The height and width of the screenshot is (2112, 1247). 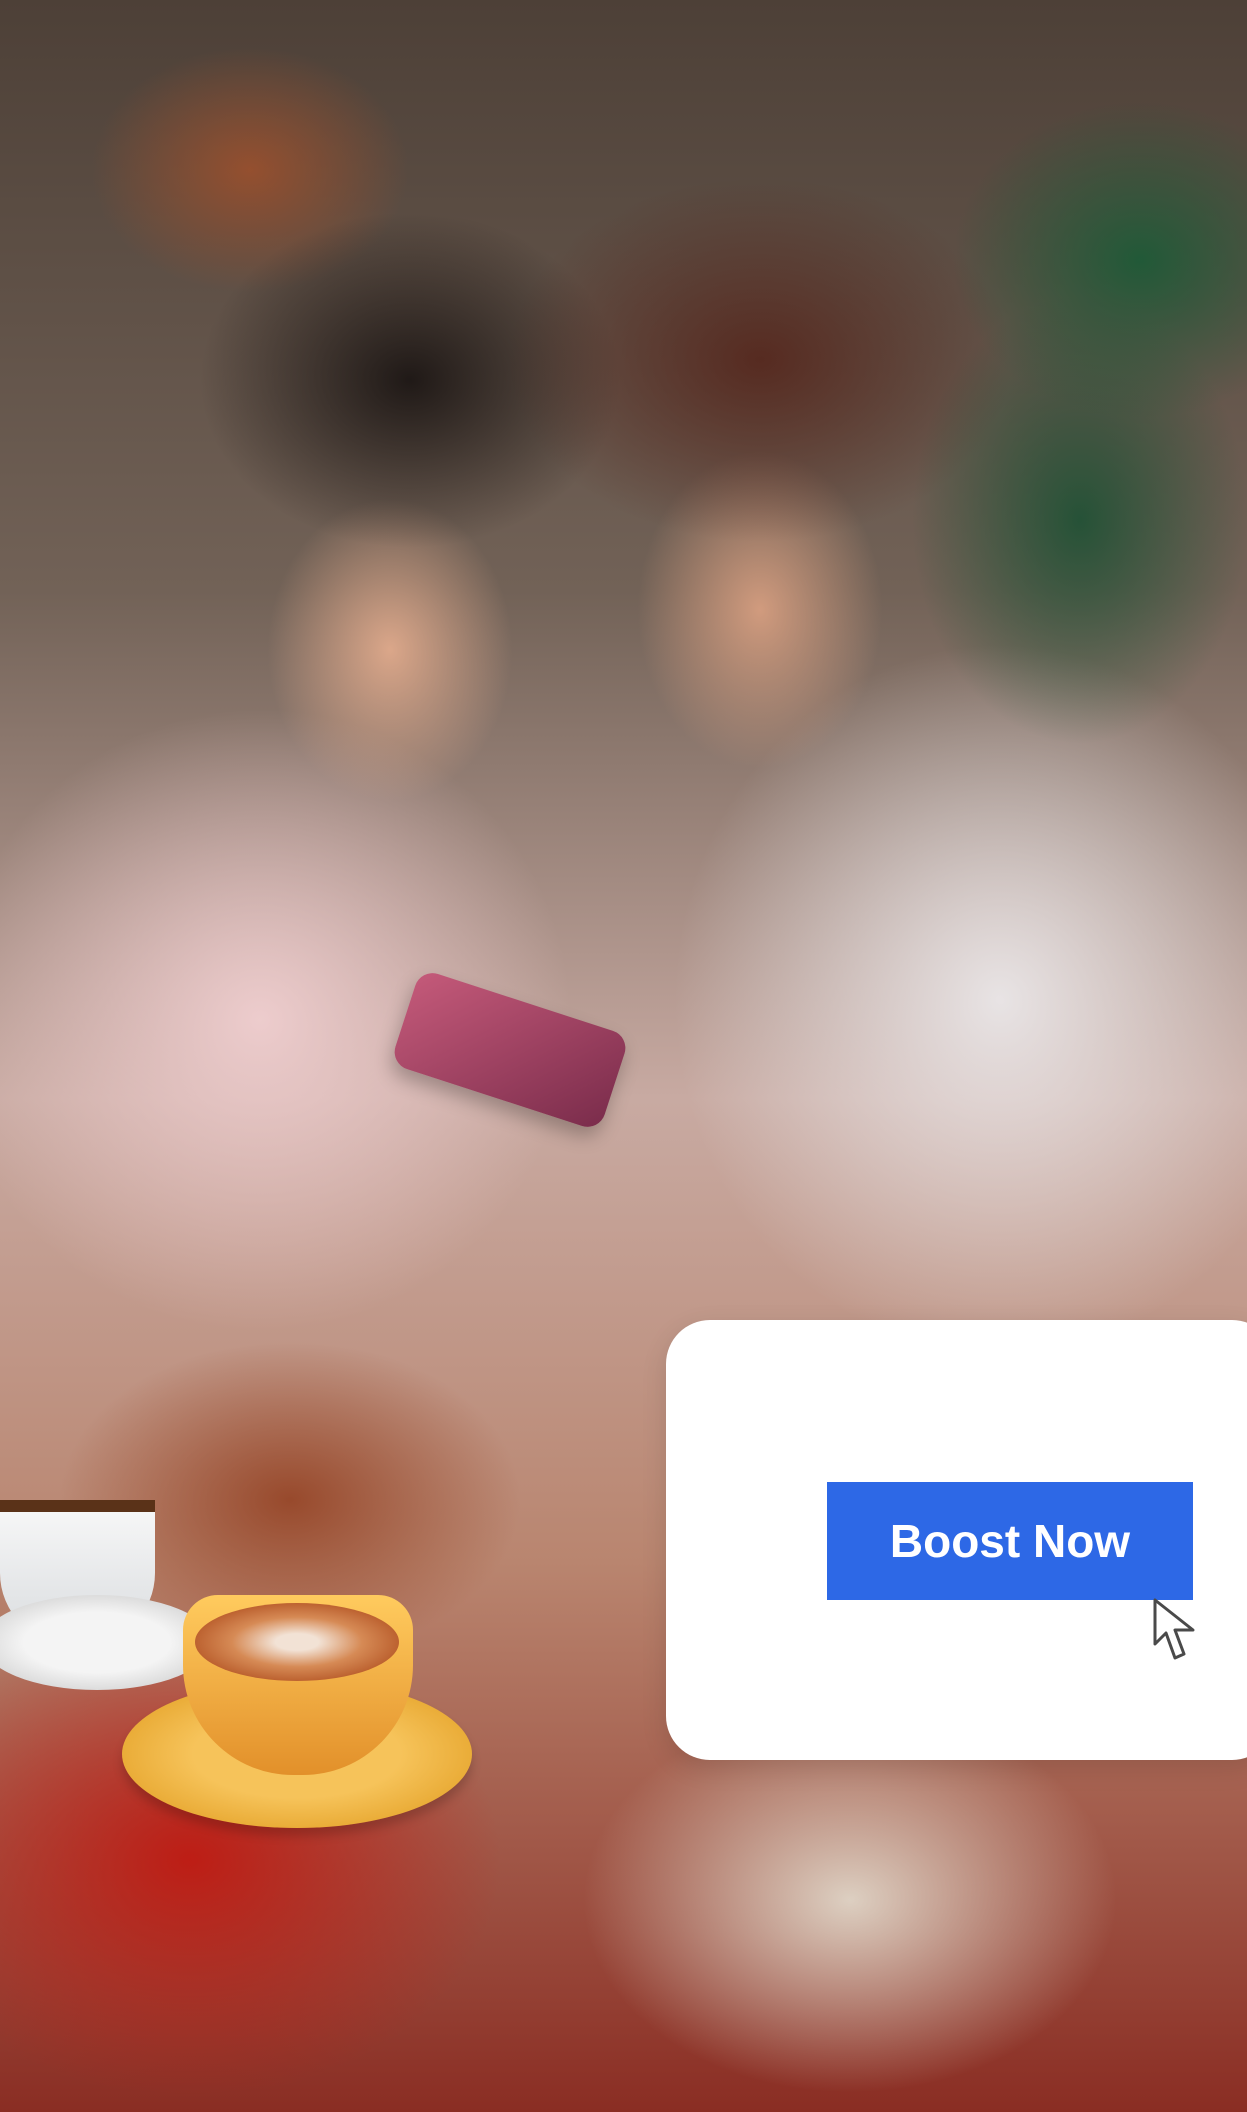 What do you see at coordinates (510, 1050) in the screenshot?
I see `smartphone` at bounding box center [510, 1050].